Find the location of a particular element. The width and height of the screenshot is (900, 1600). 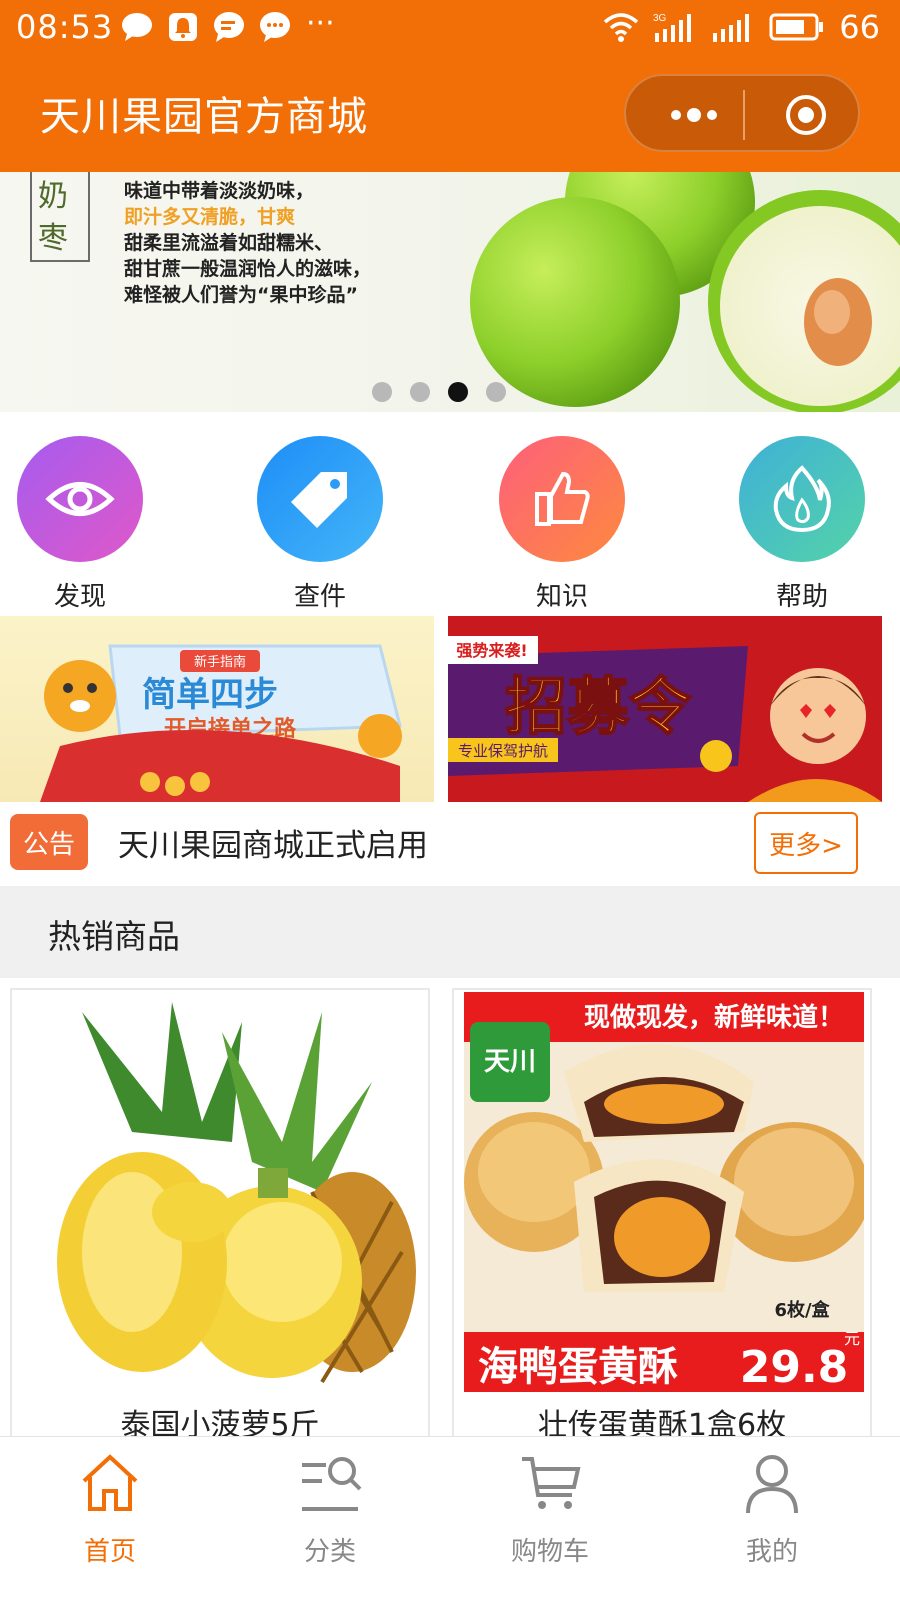

bell-notification-icon is located at coordinates (183, 27).